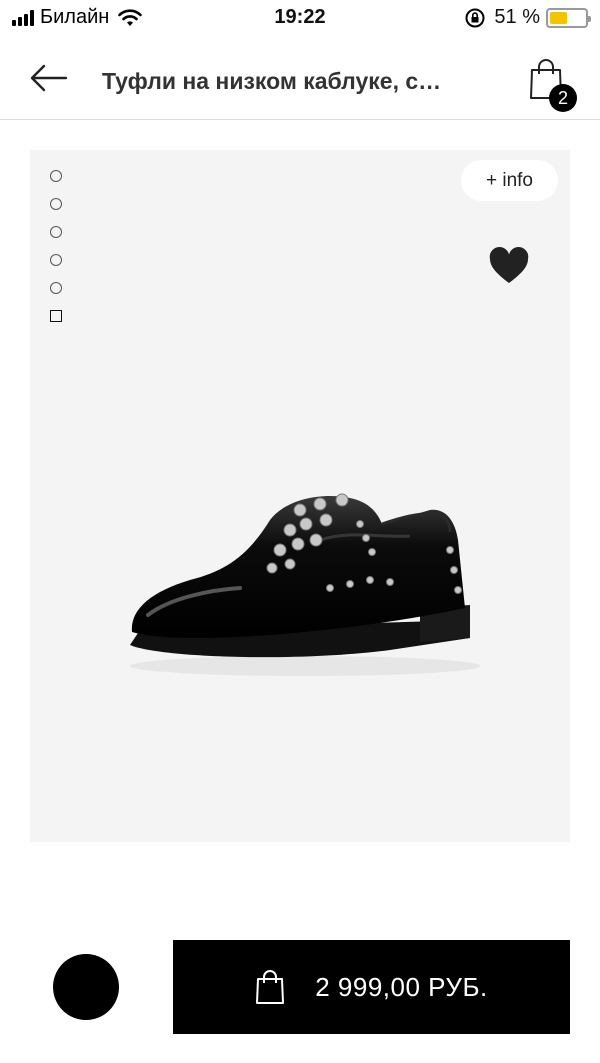 The width and height of the screenshot is (600, 1063). What do you see at coordinates (517, 17) in the screenshot?
I see `battery-percent: 51 %` at bounding box center [517, 17].